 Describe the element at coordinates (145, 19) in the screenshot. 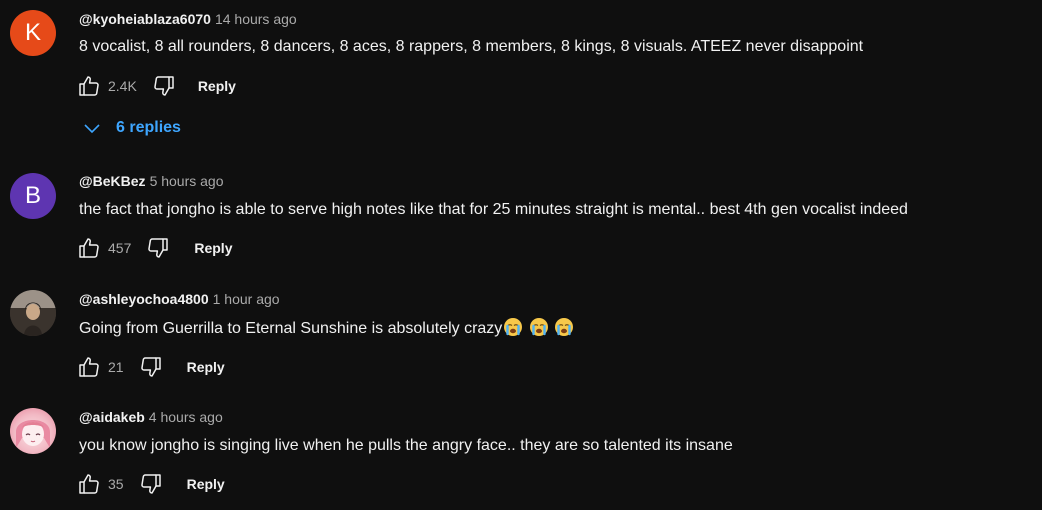

I see `author-name: @kyoheiablaza6070` at that location.